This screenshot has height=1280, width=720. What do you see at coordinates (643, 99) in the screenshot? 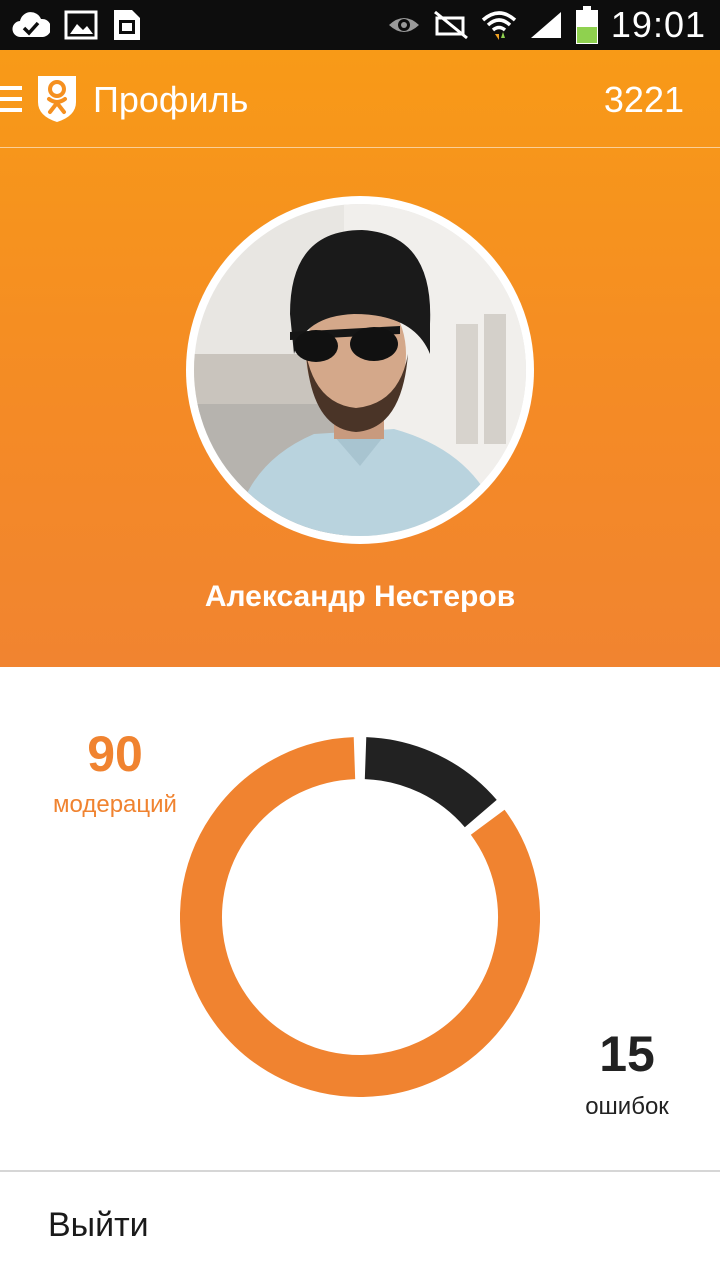
I see `counter-badge: 3221` at bounding box center [643, 99].